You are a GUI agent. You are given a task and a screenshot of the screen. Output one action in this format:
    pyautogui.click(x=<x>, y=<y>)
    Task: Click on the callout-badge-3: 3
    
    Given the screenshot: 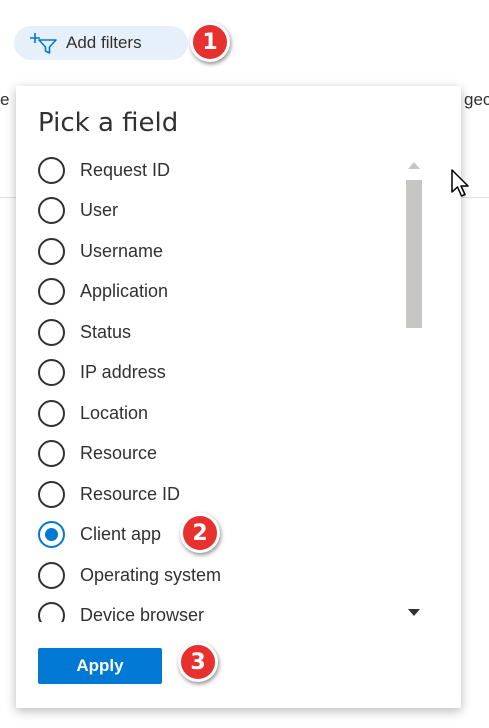 What is the action you would take?
    pyautogui.click(x=198, y=662)
    